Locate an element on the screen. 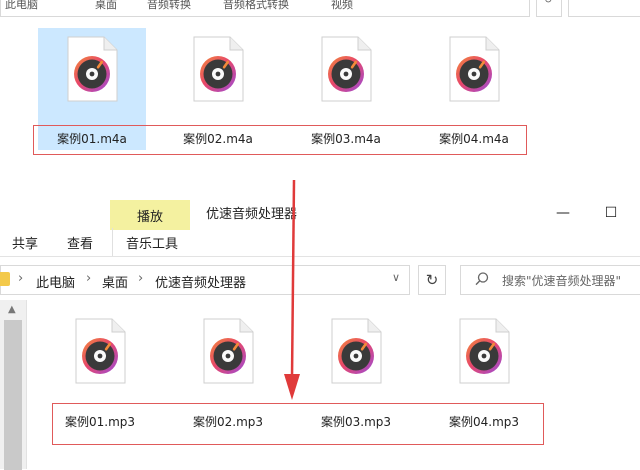 The height and width of the screenshot is (470, 640). mp3-files-highlight-box is located at coordinates (298, 424).